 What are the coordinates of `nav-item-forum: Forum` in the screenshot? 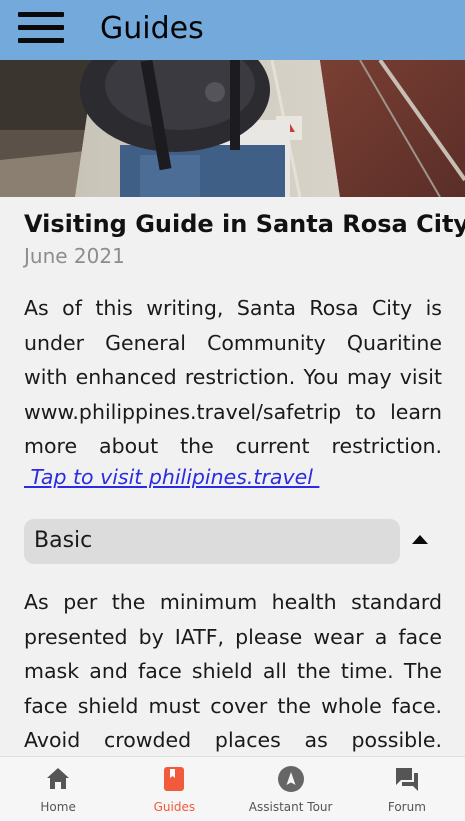 It's located at (407, 789).